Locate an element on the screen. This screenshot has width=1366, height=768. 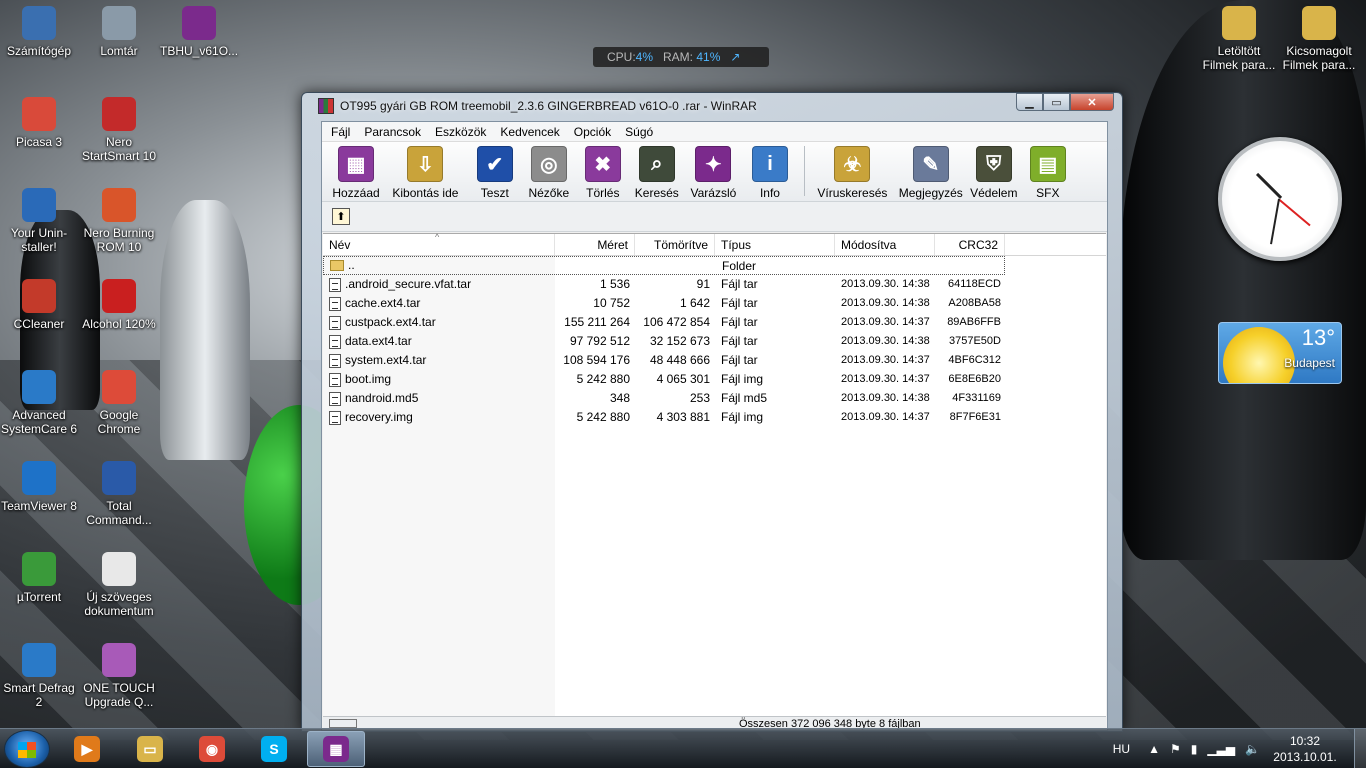
toolbar-button: ◎ Nézőke is located at coordinates (549, 173).